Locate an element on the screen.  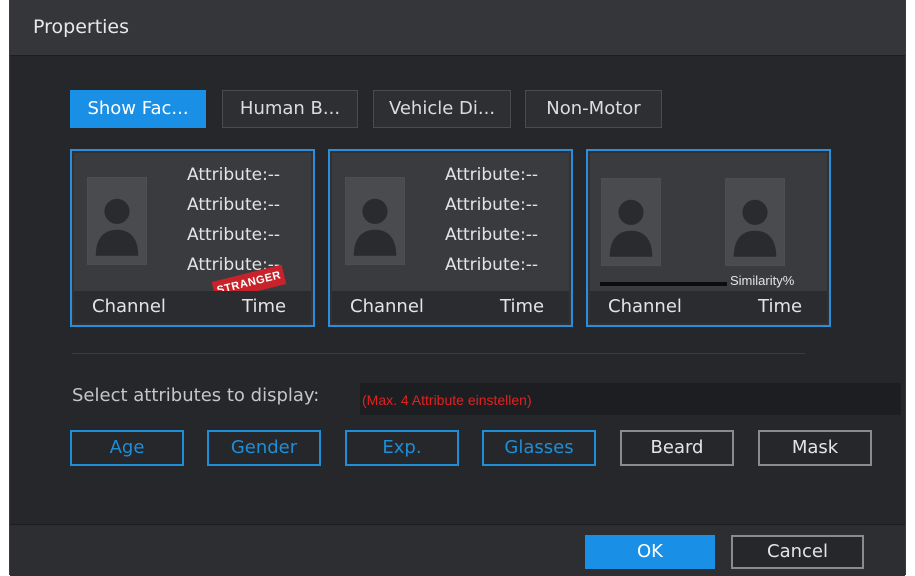
attribute-expression-button: Exp. is located at coordinates (402, 448).